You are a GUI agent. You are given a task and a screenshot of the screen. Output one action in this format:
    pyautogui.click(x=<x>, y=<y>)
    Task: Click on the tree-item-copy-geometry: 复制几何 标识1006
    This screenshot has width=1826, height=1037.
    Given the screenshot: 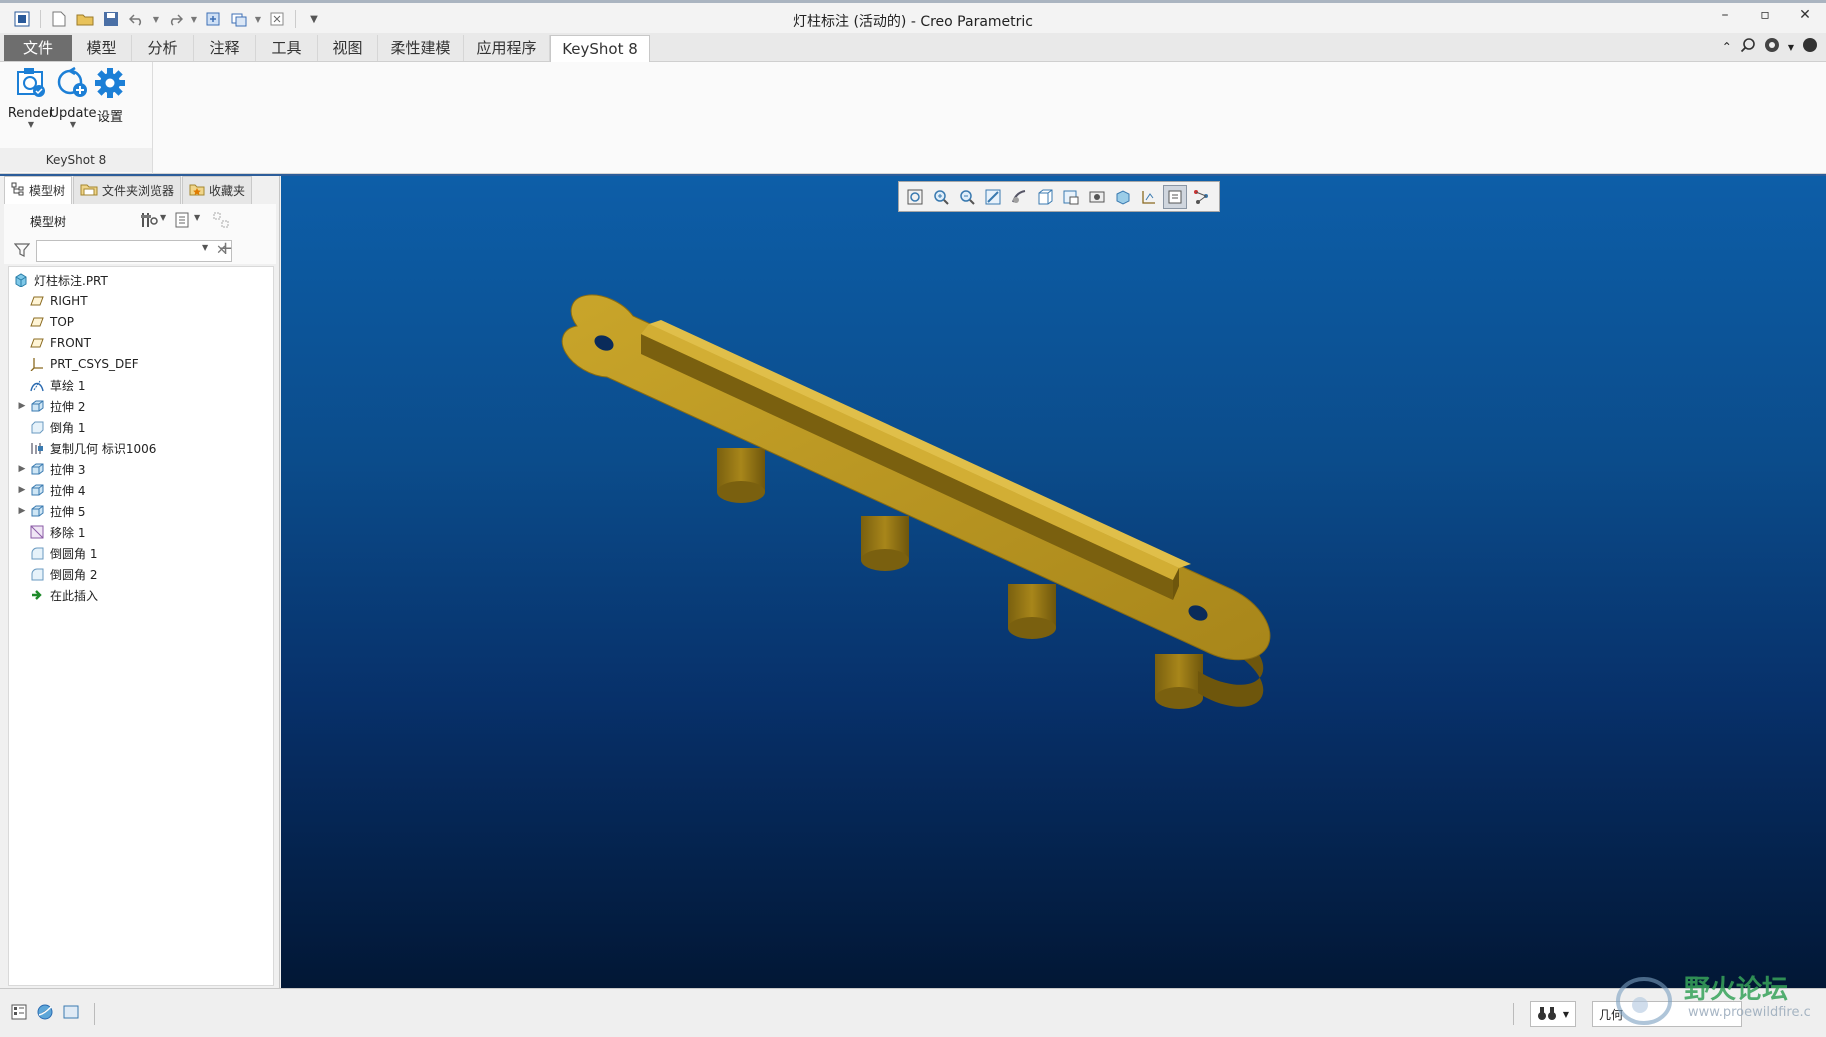 What is the action you would take?
    pyautogui.click(x=85, y=448)
    